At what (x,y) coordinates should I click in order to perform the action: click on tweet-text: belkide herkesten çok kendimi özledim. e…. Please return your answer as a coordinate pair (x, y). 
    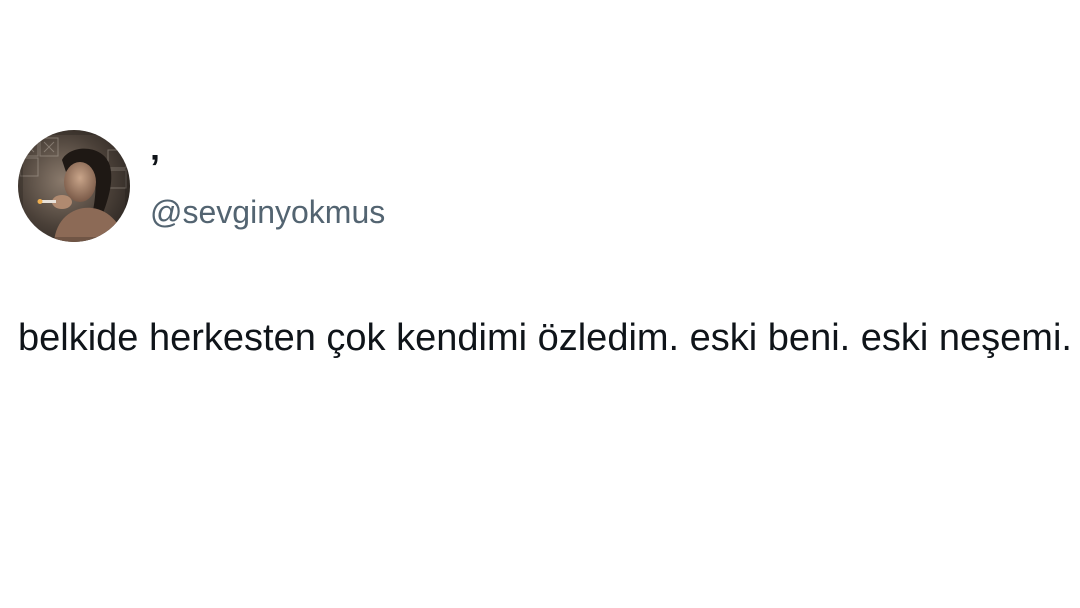
    Looking at the image, I should click on (545, 338).